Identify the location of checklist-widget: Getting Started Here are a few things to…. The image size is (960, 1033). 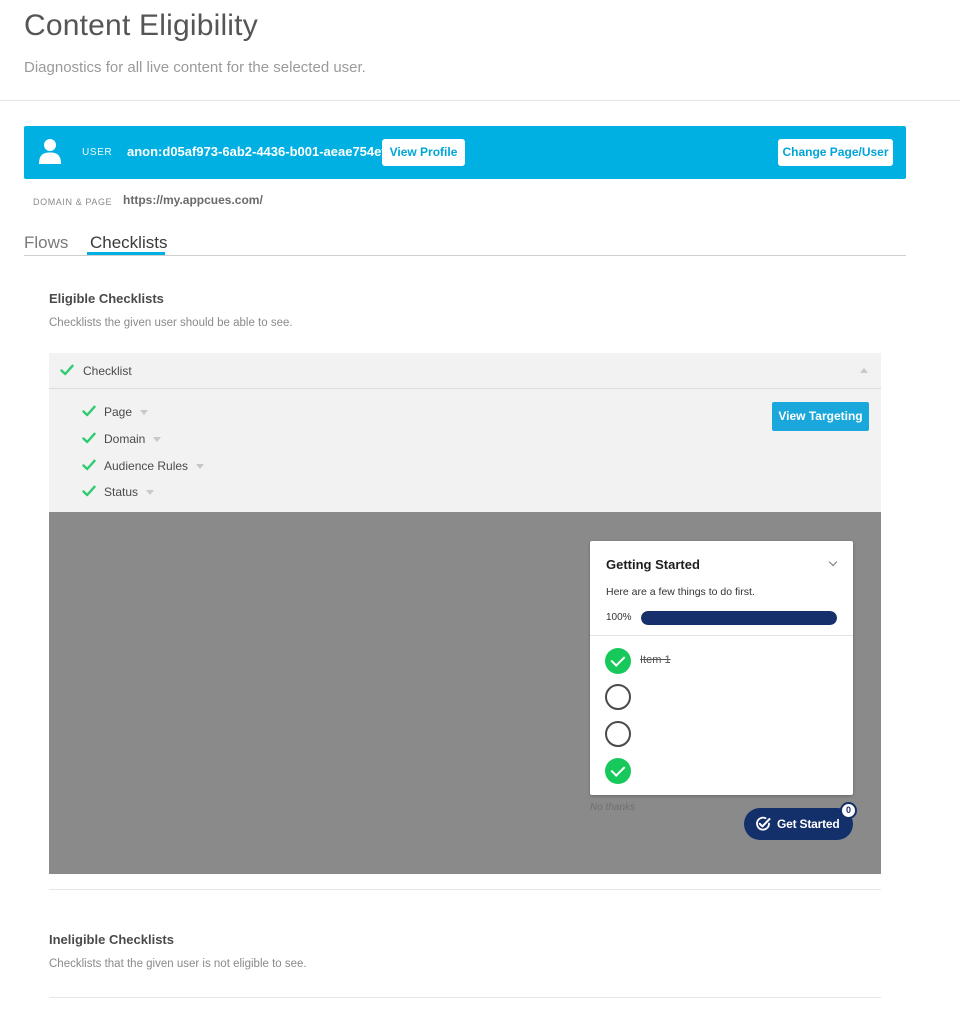
(721, 668).